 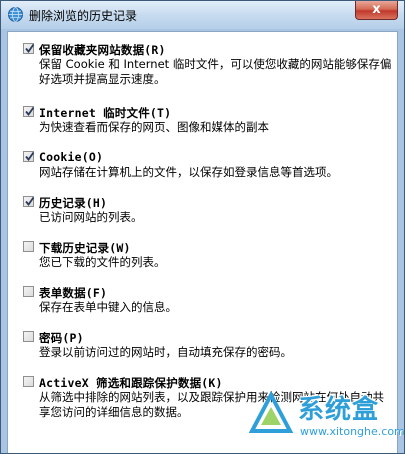 What do you see at coordinates (73, 293) in the screenshot?
I see `option-label: 表单数据(F)` at bounding box center [73, 293].